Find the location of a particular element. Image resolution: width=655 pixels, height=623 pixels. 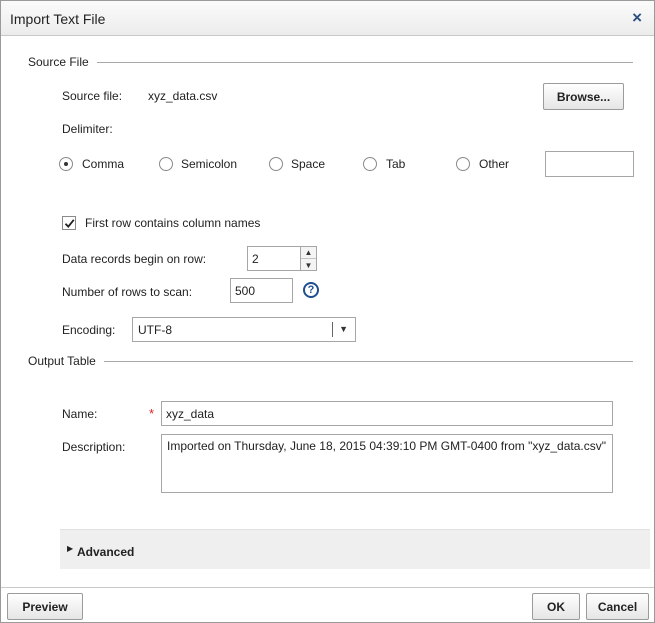

description-label: Description: is located at coordinates (94, 447).